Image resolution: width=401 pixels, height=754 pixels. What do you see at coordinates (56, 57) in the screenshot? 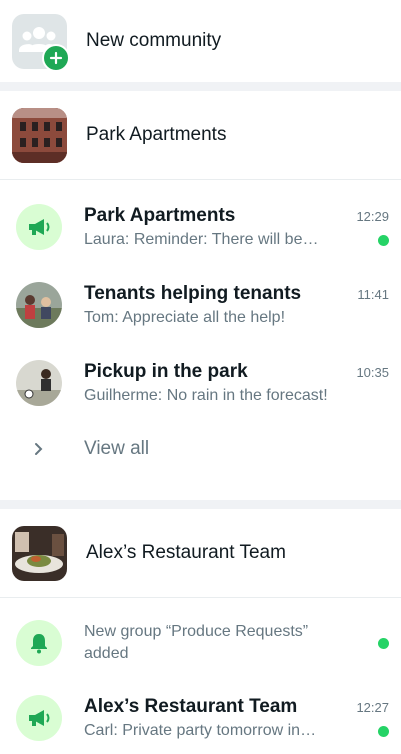
I see `plus-badge-icon` at bounding box center [56, 57].